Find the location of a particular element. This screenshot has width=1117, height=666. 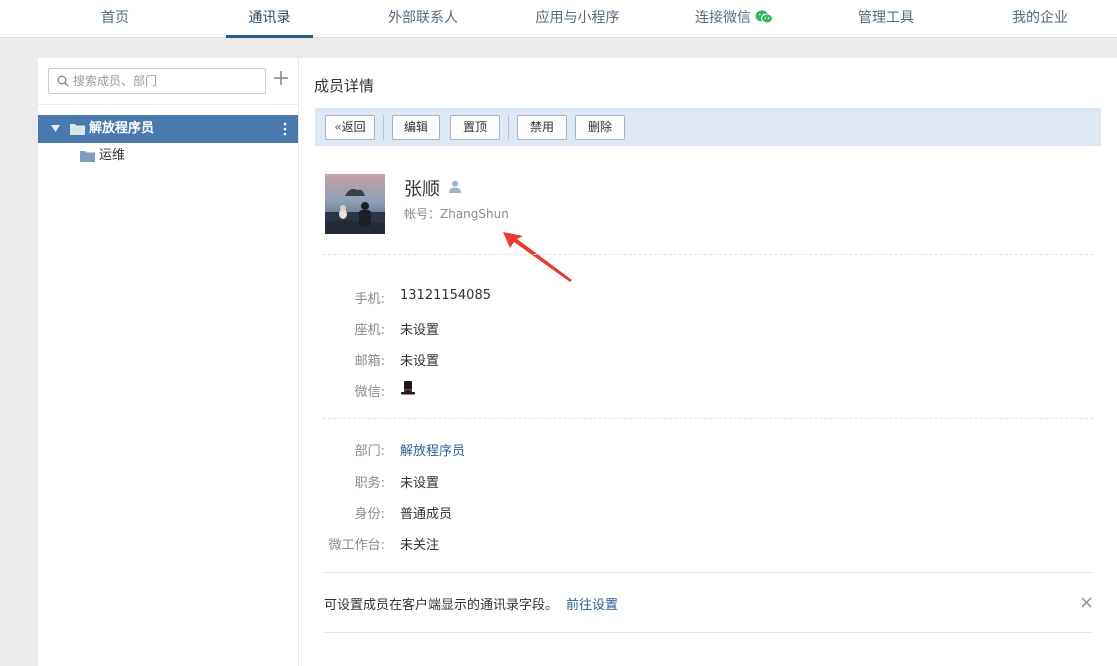

delete-button-label: 删除 is located at coordinates (599, 127).